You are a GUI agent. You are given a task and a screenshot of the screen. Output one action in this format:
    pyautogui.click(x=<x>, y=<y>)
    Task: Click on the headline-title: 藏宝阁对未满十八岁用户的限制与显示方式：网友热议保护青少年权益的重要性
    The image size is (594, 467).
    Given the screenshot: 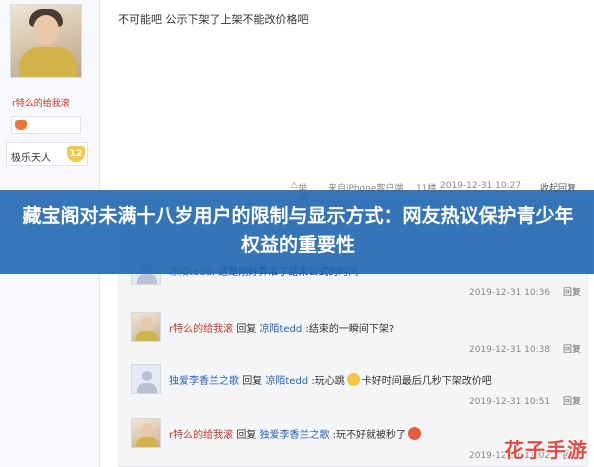 What is the action you would take?
    pyautogui.click(x=298, y=230)
    